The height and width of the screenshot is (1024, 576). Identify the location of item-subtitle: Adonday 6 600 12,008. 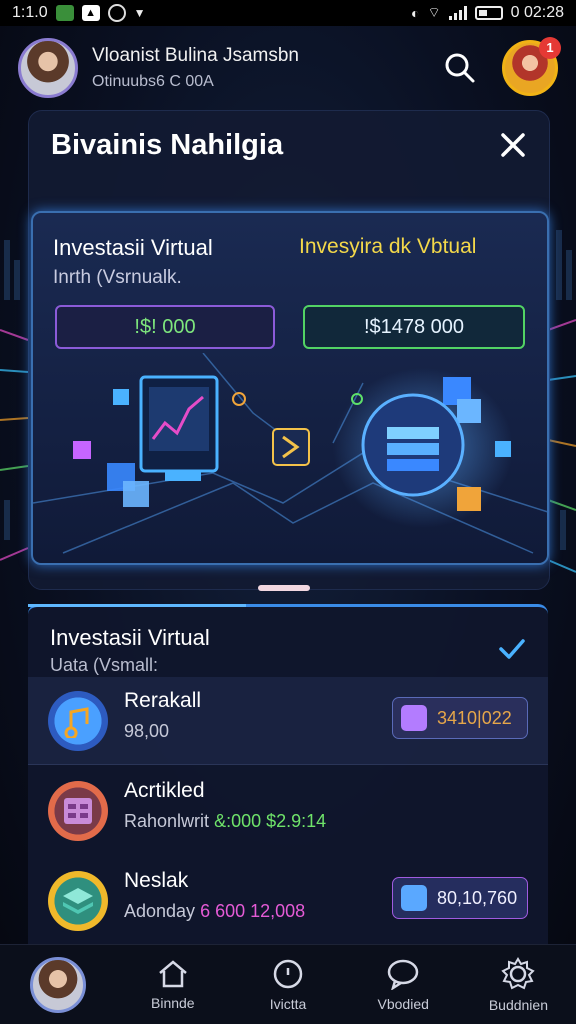
(214, 911).